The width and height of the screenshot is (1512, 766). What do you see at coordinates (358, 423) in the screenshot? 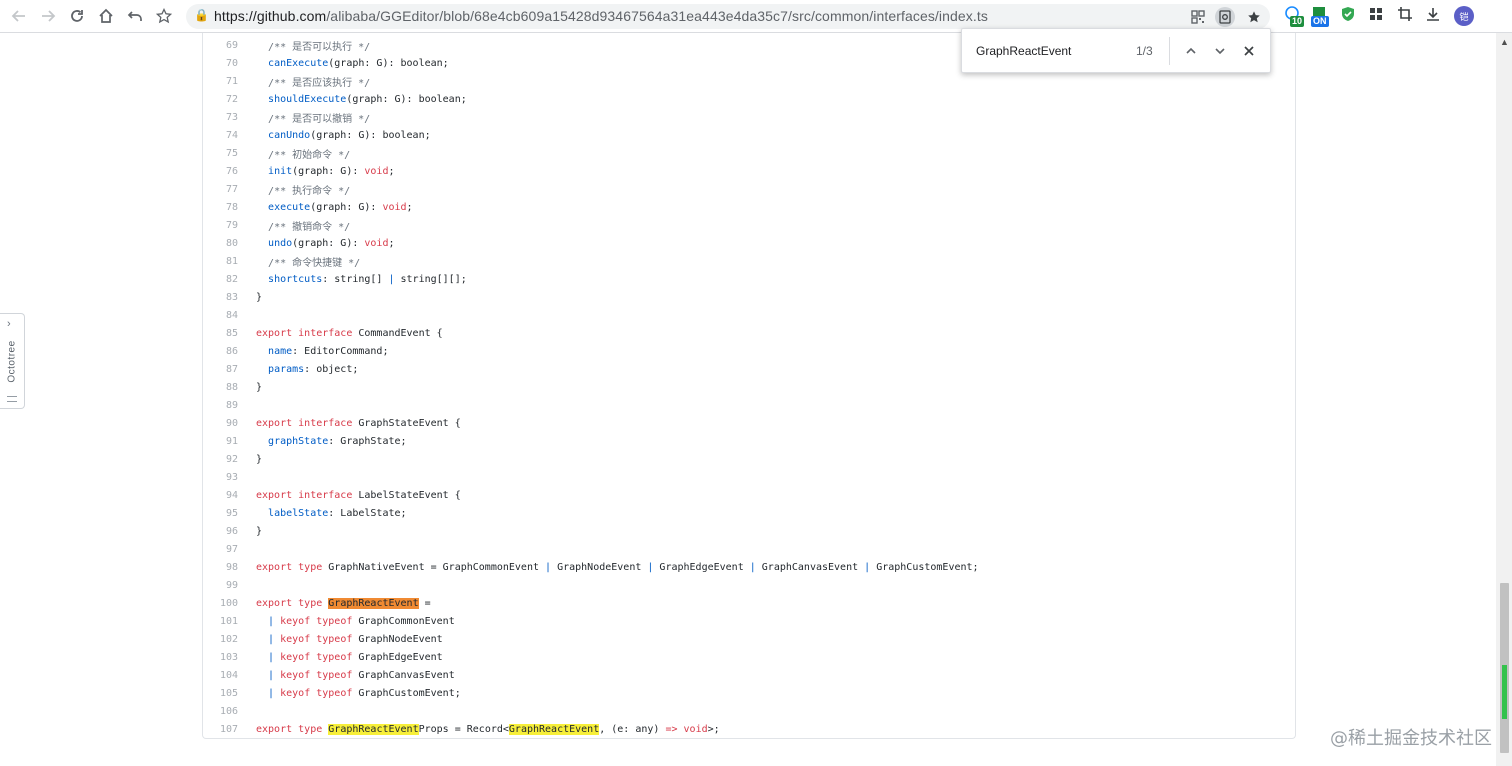
I see `line-code: export interface GraphStateEvent {` at bounding box center [358, 423].